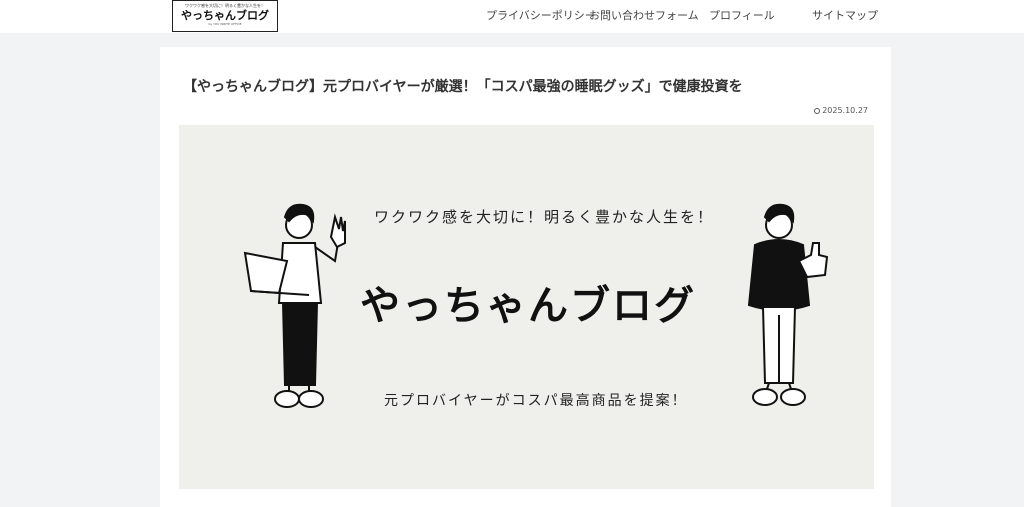 The width and height of the screenshot is (1024, 507). What do you see at coordinates (463, 87) in the screenshot?
I see `article-title: 【やっちゃんブログ】元プロバイヤーが厳選！「コスパ最強の睡眠グッズ」で健康投資を` at bounding box center [463, 87].